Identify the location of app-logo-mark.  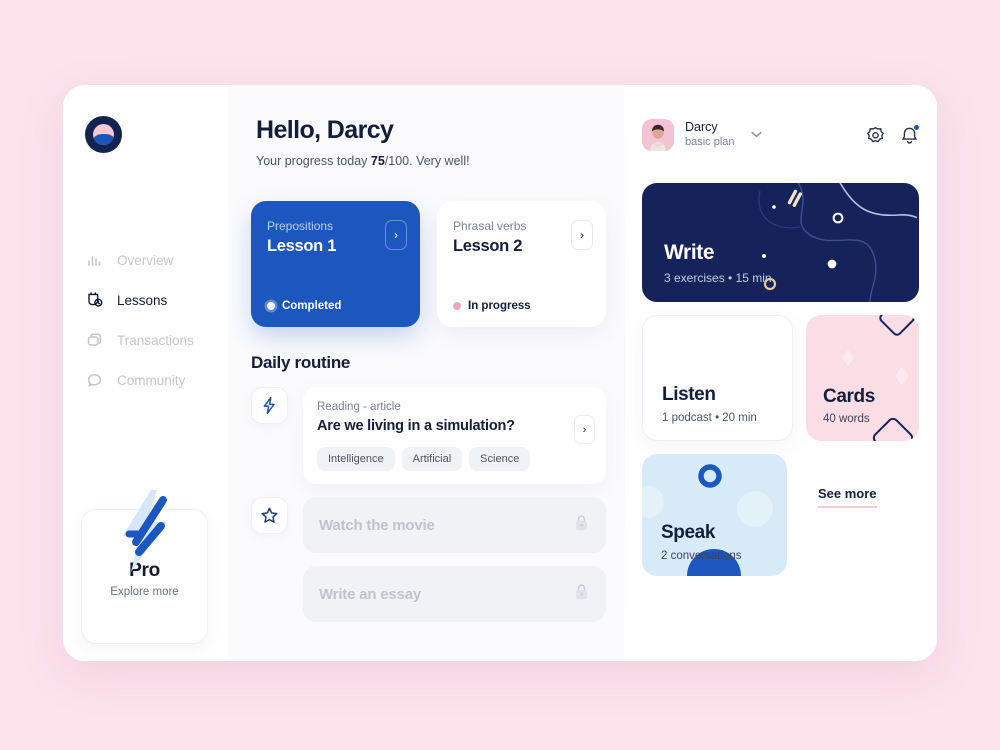
(103, 134).